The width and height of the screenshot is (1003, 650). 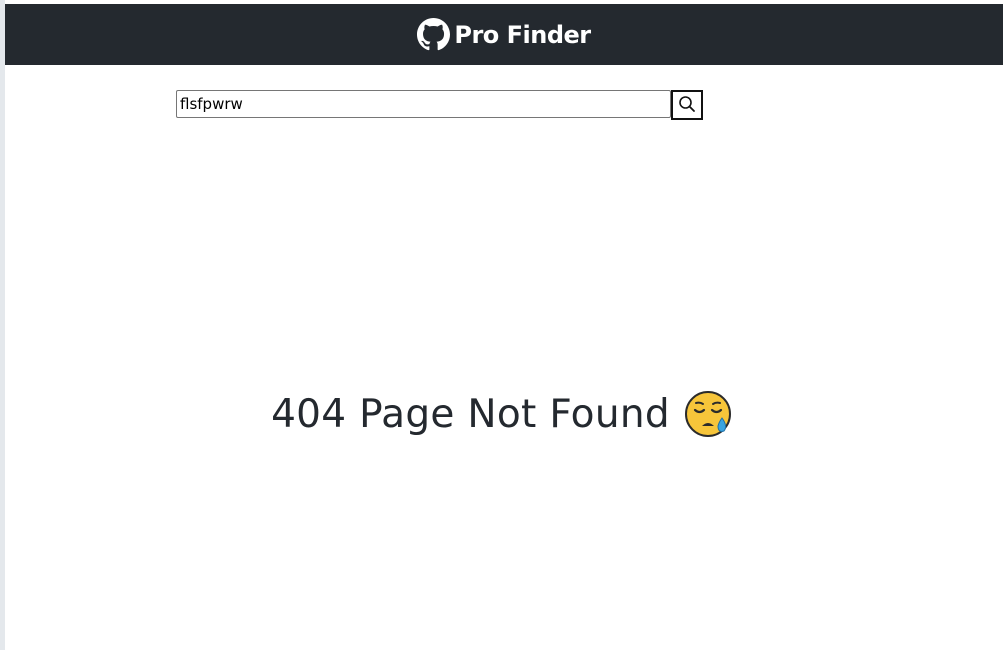 I want to click on search-form, so click(x=439, y=105).